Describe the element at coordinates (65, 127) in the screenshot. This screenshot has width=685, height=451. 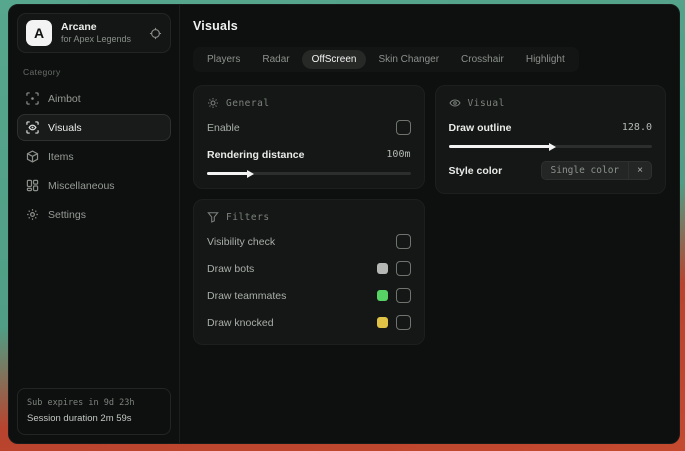
I see `sidebar-item-label: Visuals` at that location.